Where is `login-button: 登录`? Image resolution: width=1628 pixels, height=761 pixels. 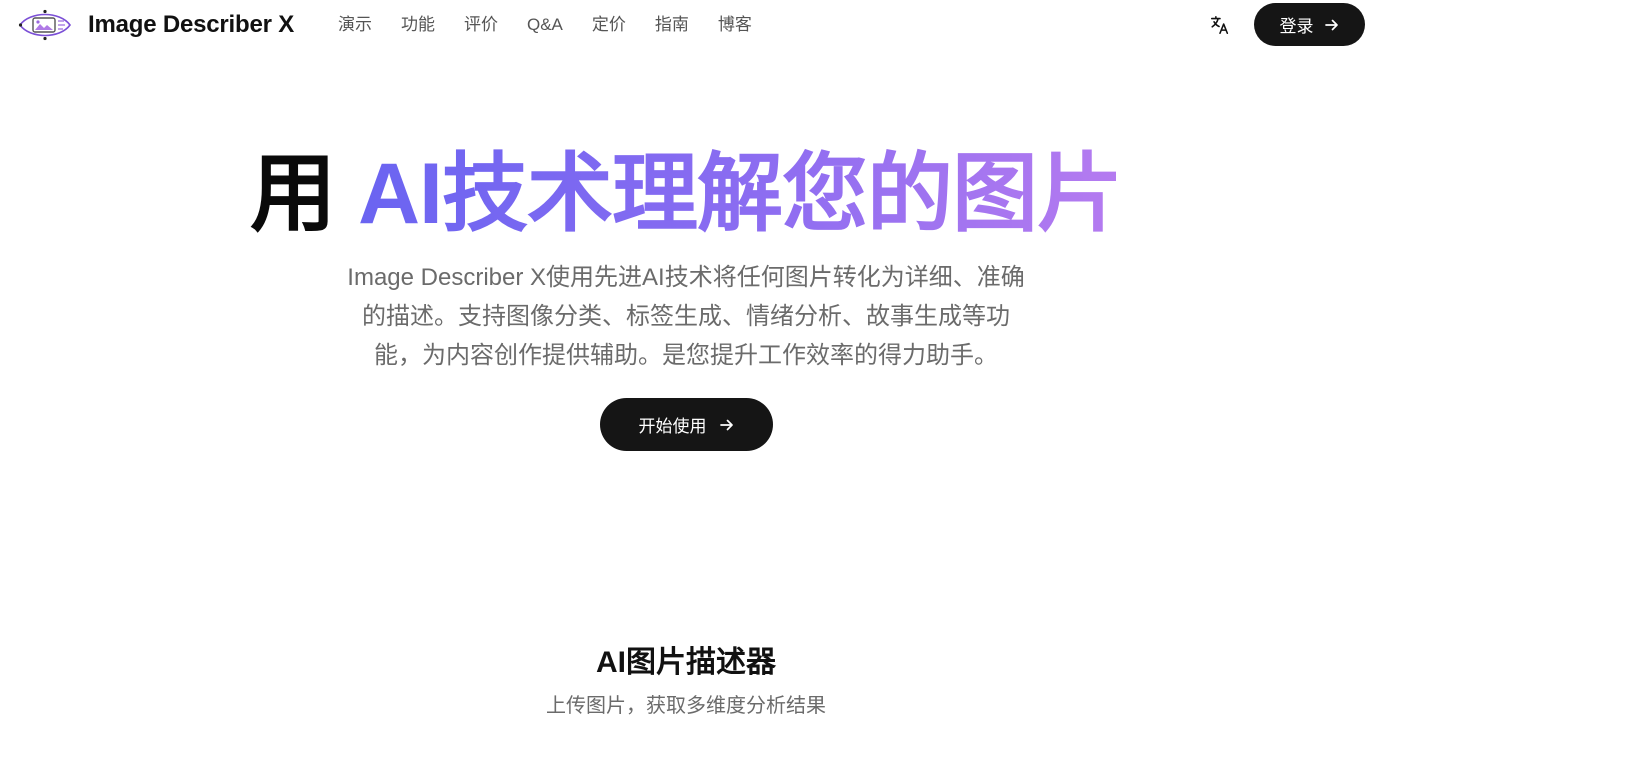
login-button: 登录 is located at coordinates (1309, 24).